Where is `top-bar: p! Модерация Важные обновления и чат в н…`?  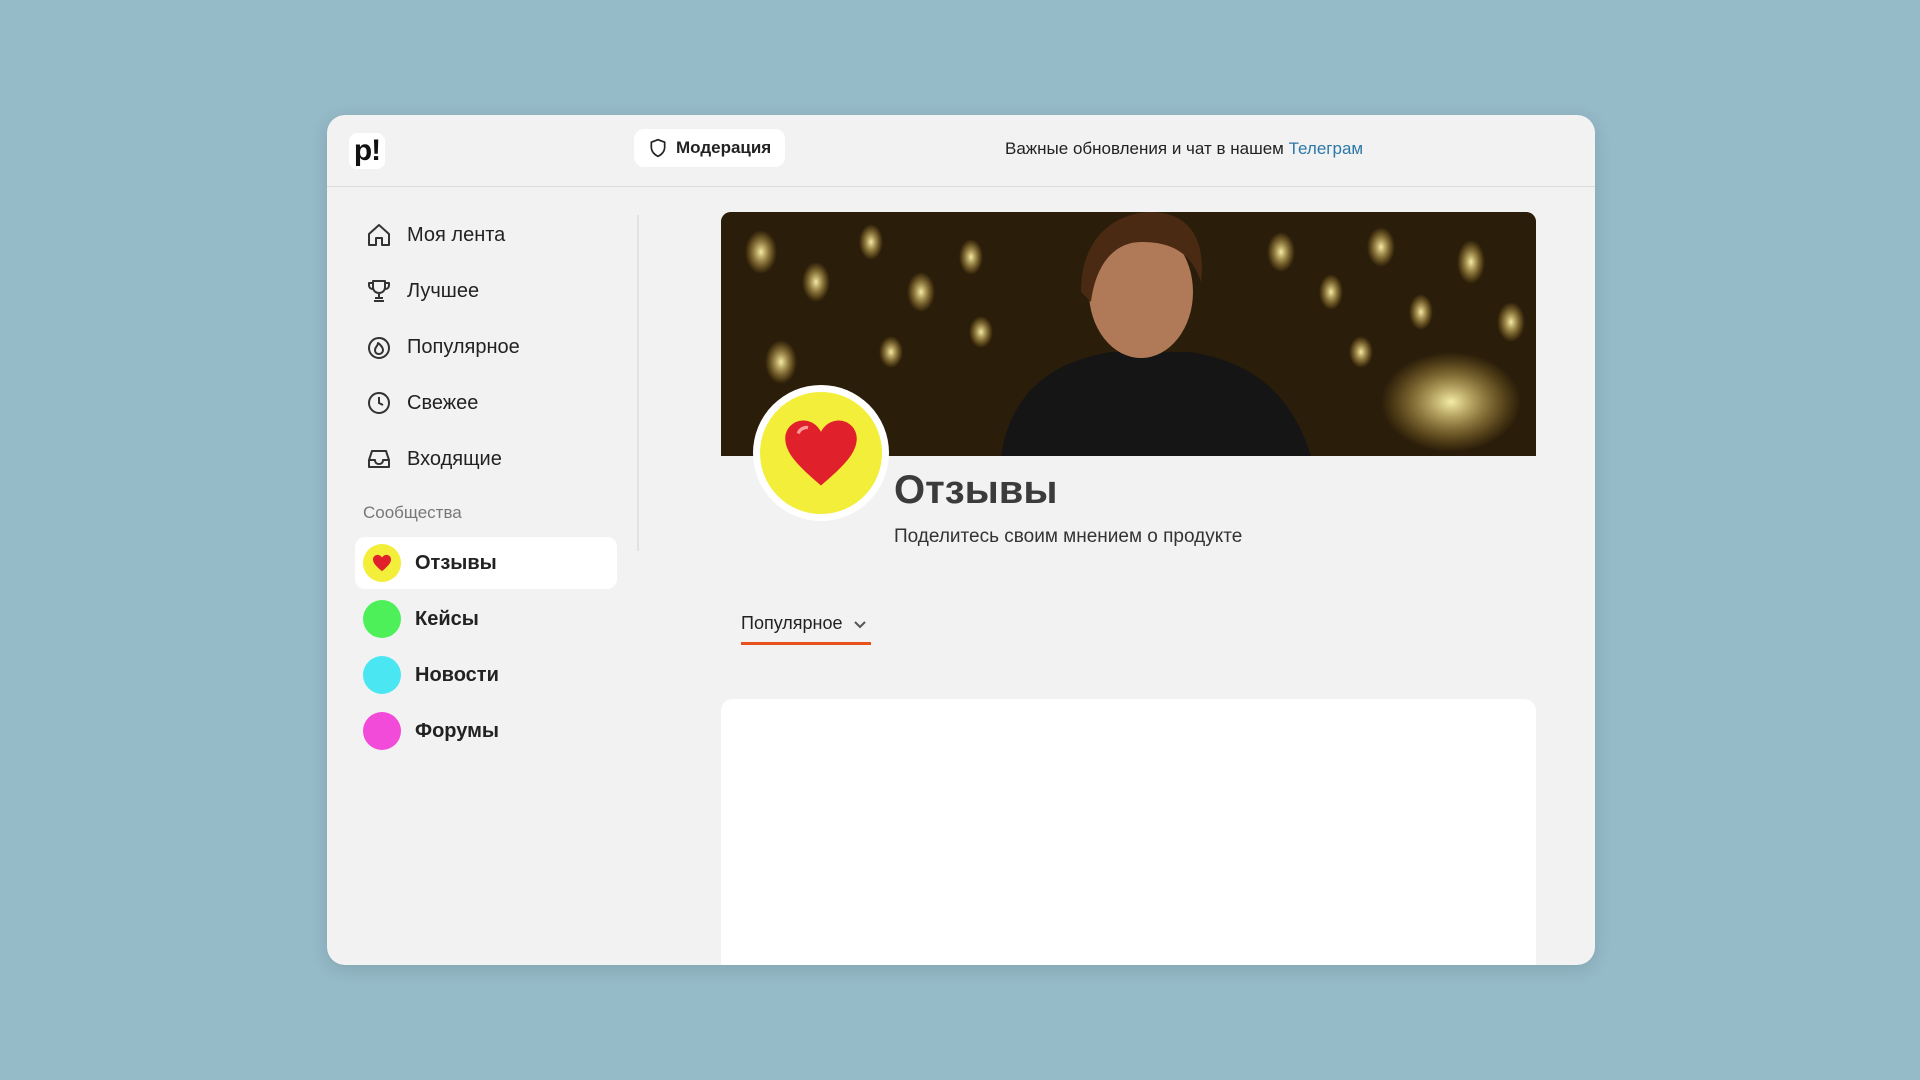
top-bar: p! Модерация Важные обновления и чат в н… is located at coordinates (961, 151).